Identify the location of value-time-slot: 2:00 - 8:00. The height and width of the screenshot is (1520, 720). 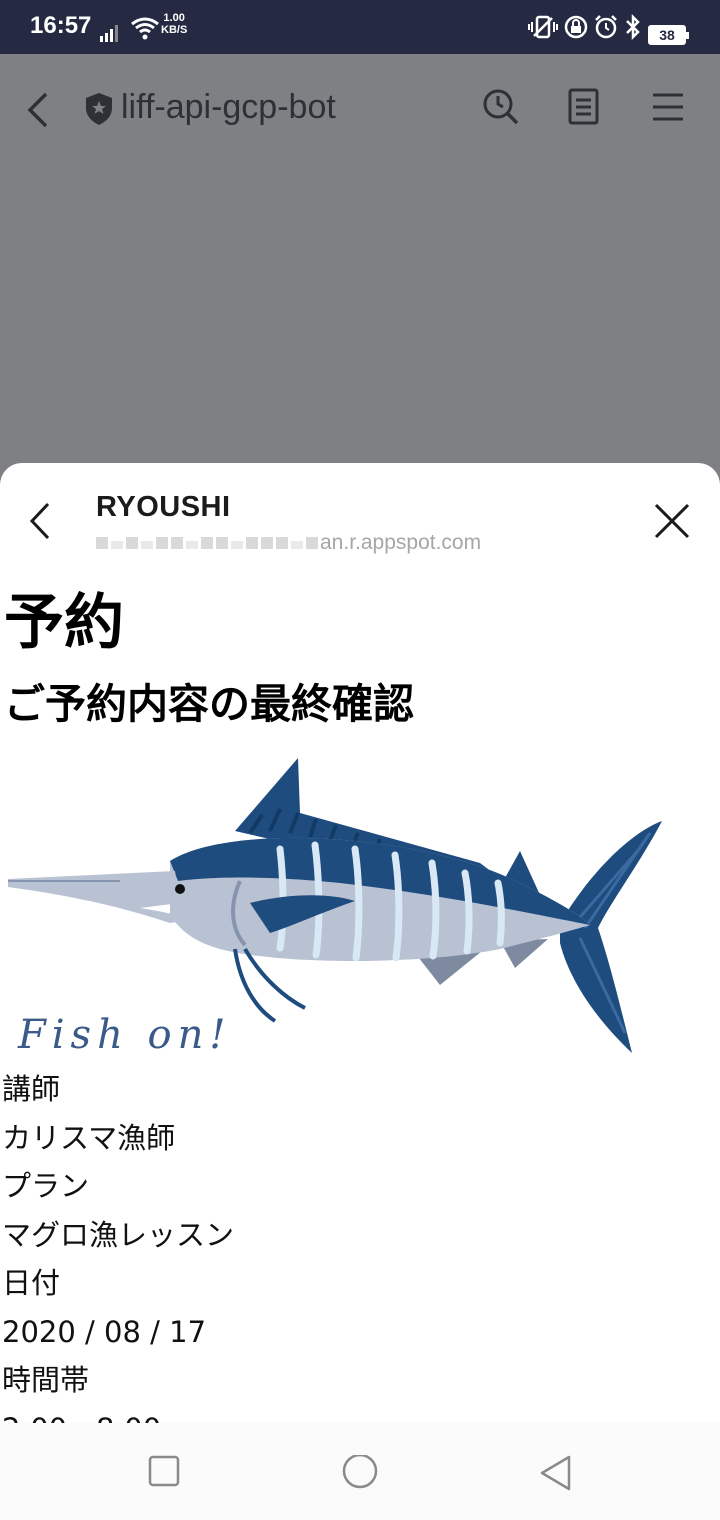
(118, 1414).